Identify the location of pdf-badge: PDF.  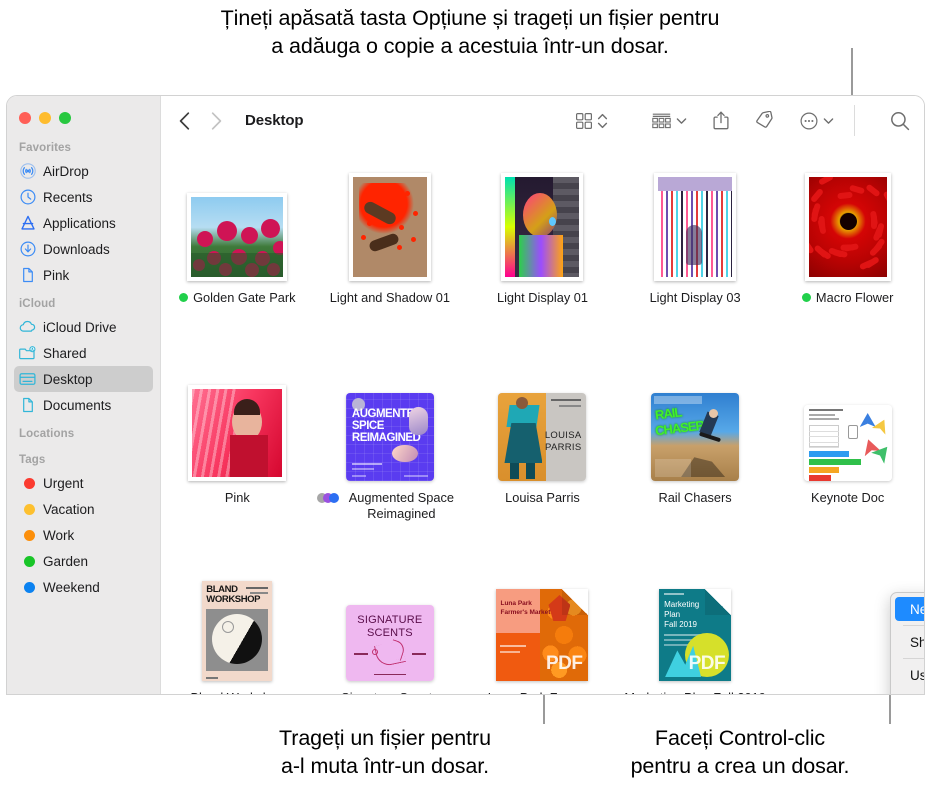
(564, 663).